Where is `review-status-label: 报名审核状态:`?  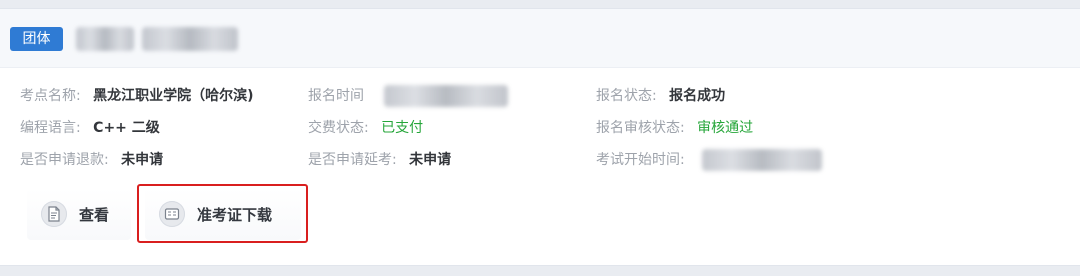 review-status-label: 报名审核状态: is located at coordinates (640, 128).